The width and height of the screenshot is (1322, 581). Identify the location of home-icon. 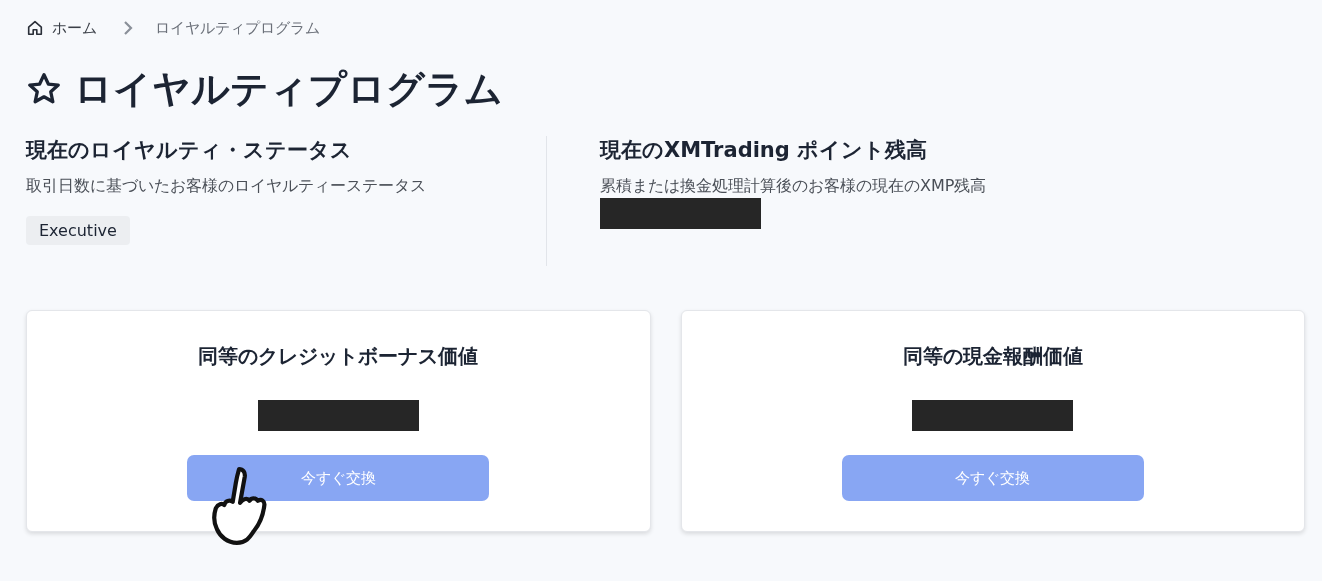
(35, 28).